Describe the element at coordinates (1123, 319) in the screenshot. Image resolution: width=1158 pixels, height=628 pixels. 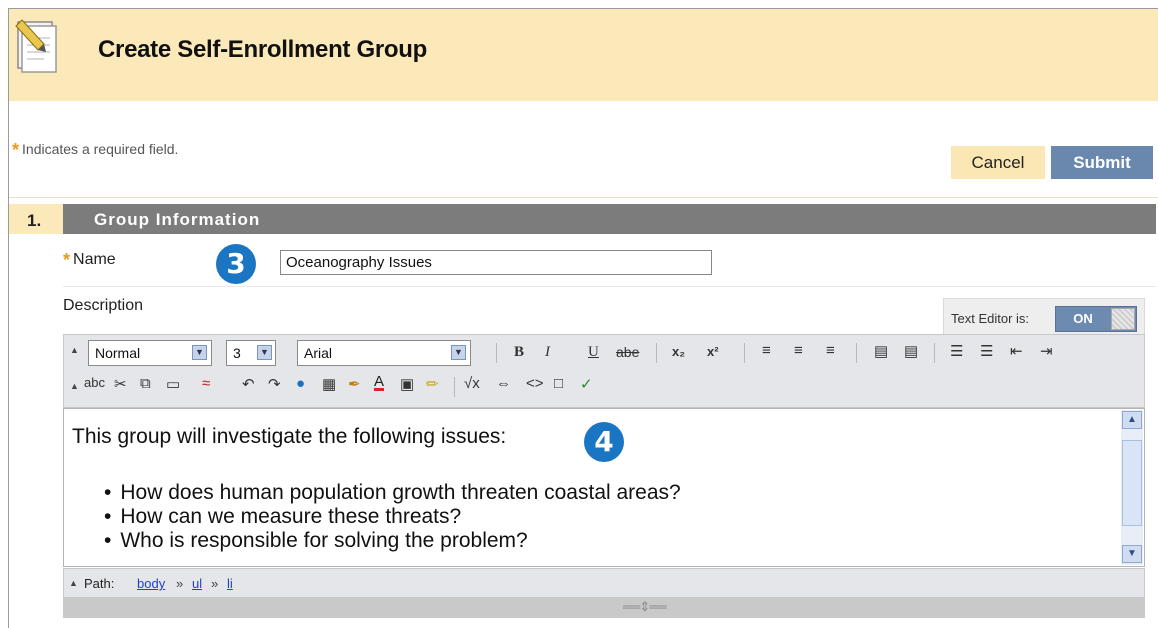
I see `toggle-knob` at that location.